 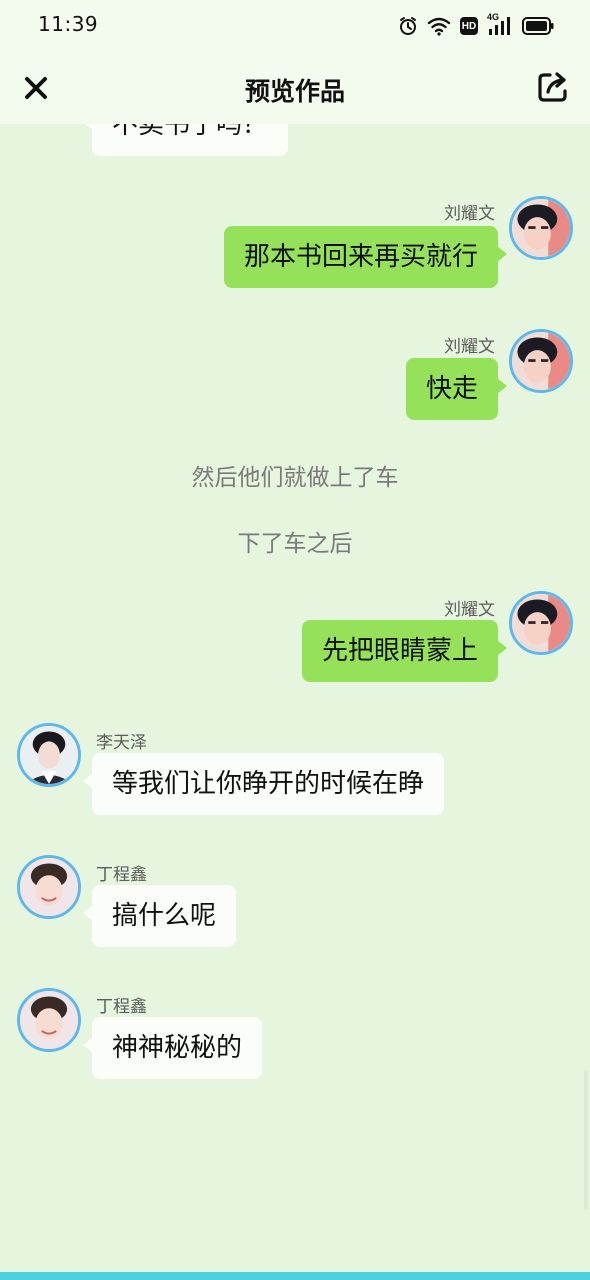 I want to click on status-icons: HD 4G, so click(x=476, y=26).